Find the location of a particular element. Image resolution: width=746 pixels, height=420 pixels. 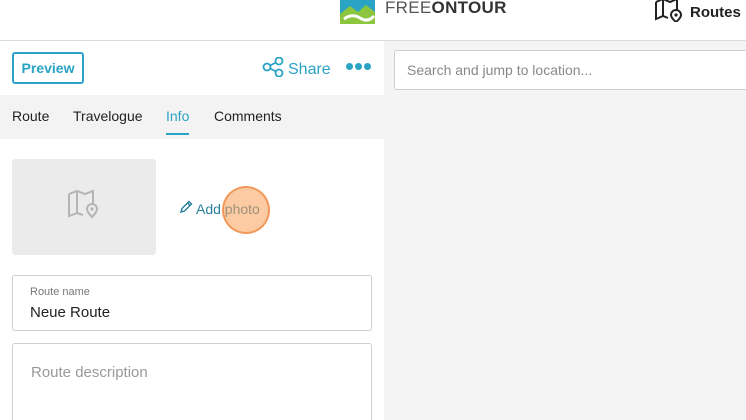

editor-toolbar: Preview Share is located at coordinates (192, 68).